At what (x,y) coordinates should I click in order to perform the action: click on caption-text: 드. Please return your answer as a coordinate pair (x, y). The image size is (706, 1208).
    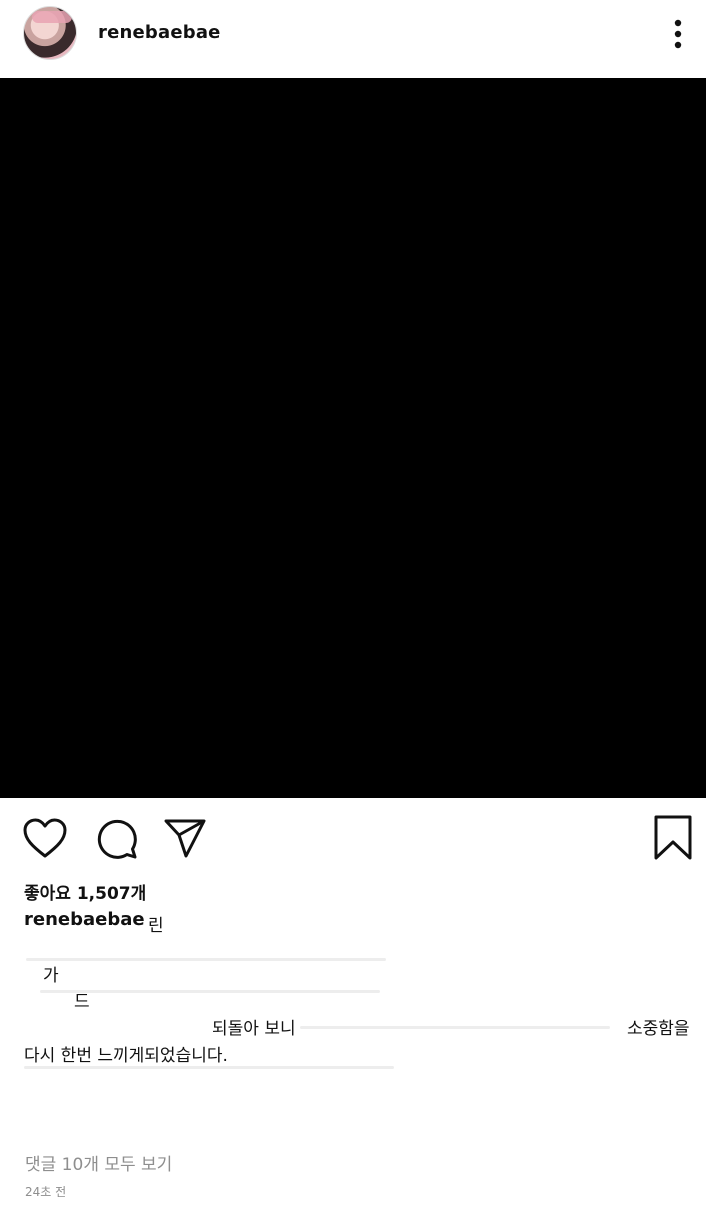
    Looking at the image, I should click on (82, 1002).